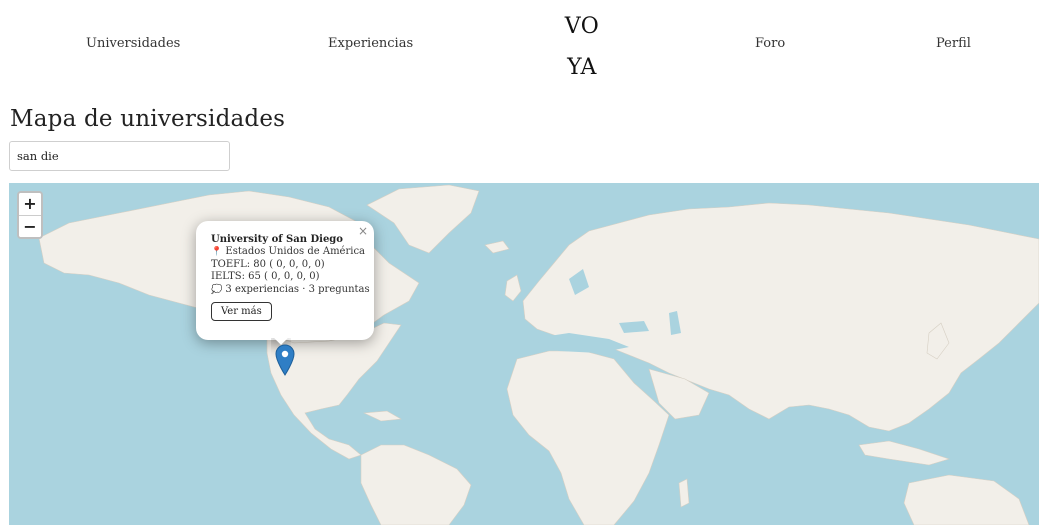 This screenshot has height=525, width=1039. I want to click on popup-stats: 3 experiencias · 3 preguntas, so click(297, 289).